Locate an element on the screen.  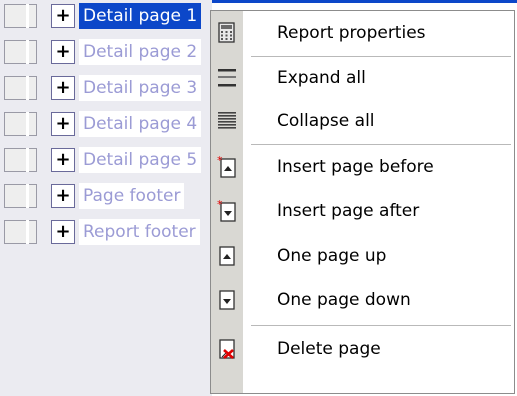
menu-item-one-page-down: One page down is located at coordinates (362, 300).